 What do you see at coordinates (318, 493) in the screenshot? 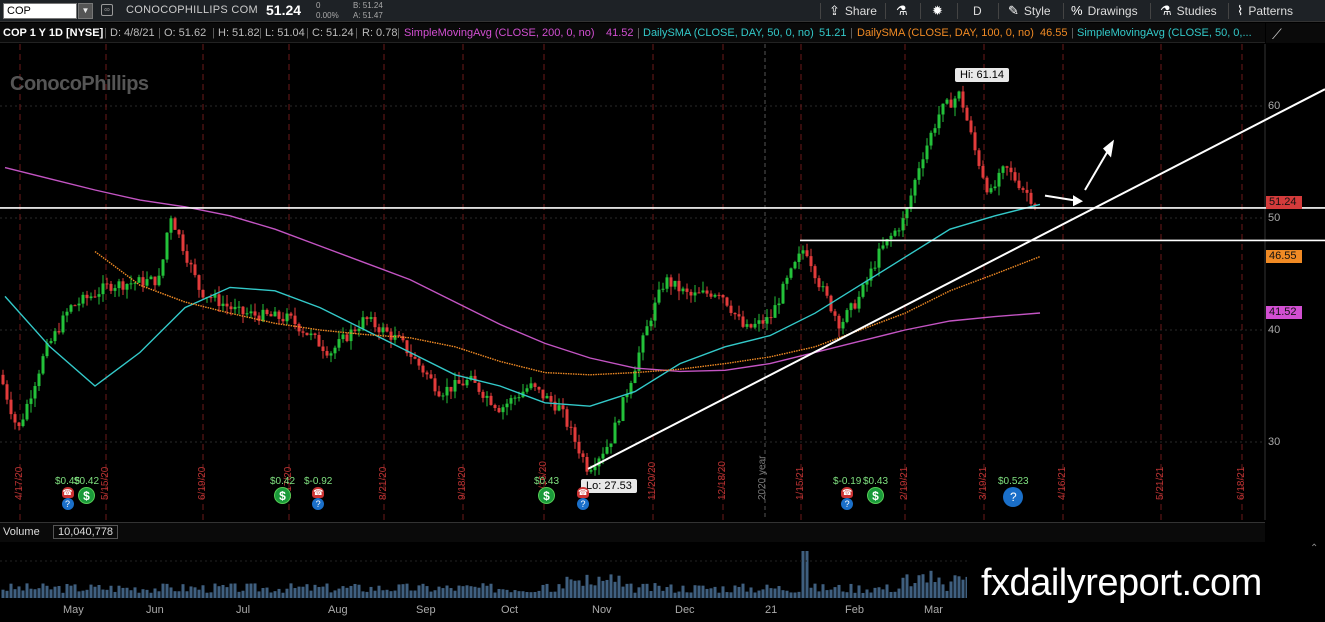
I see `dividend-event: $-0.92 ☎ ?` at bounding box center [318, 493].